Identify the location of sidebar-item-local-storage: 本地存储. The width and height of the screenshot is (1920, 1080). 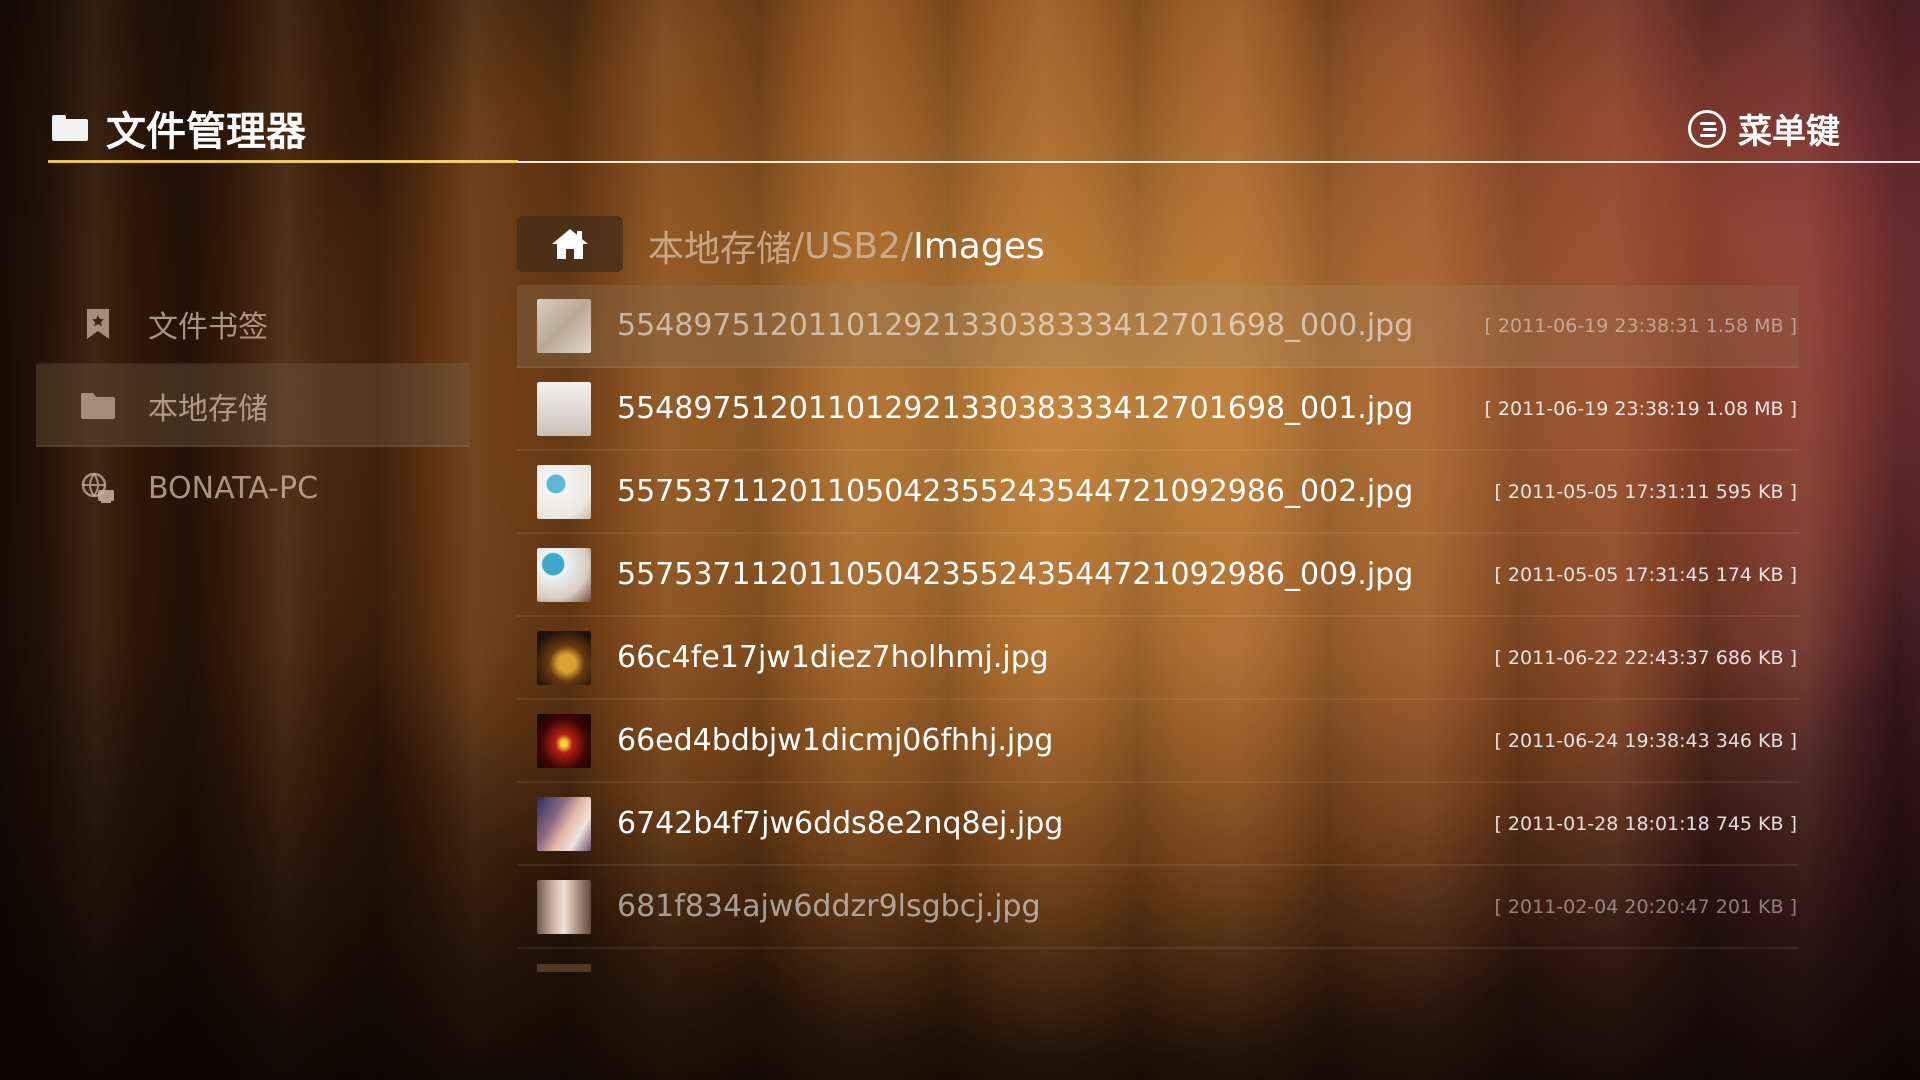
(253, 406).